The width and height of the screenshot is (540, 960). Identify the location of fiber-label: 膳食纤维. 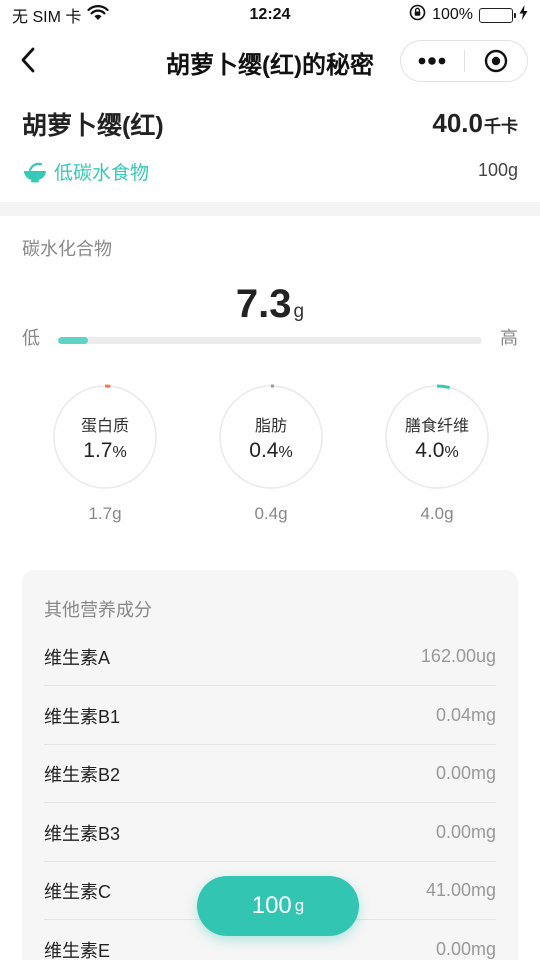
(436, 426).